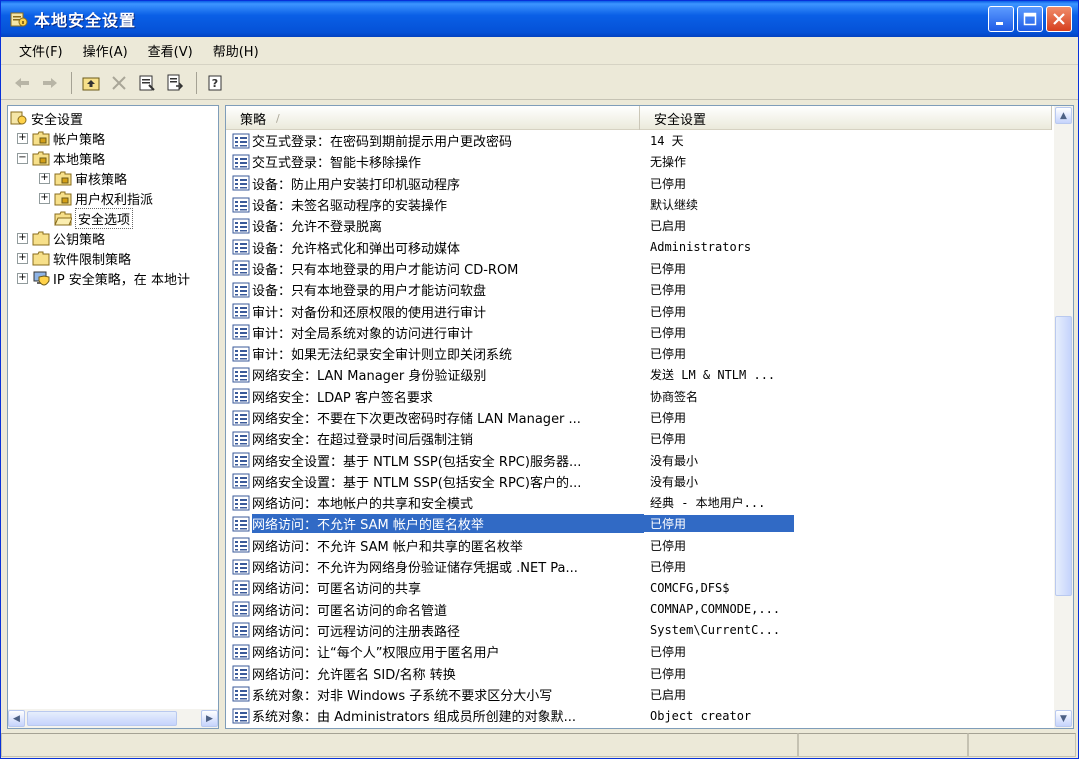  Describe the element at coordinates (113, 118) in the screenshot. I see `tree-root: 安全设置` at that location.